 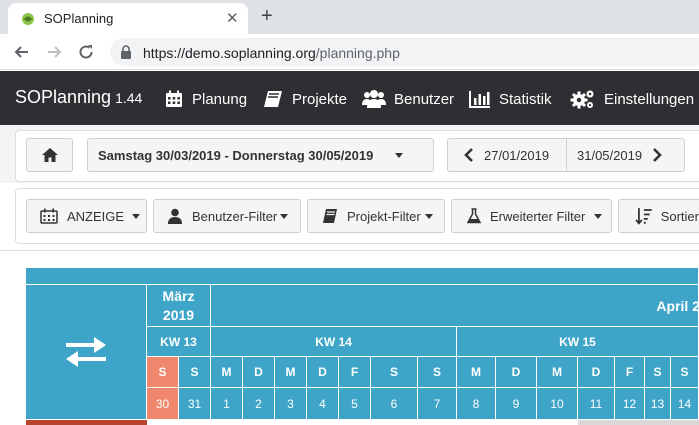 What do you see at coordinates (525, 99) in the screenshot?
I see `nav-statistik-label: Statistik` at bounding box center [525, 99].